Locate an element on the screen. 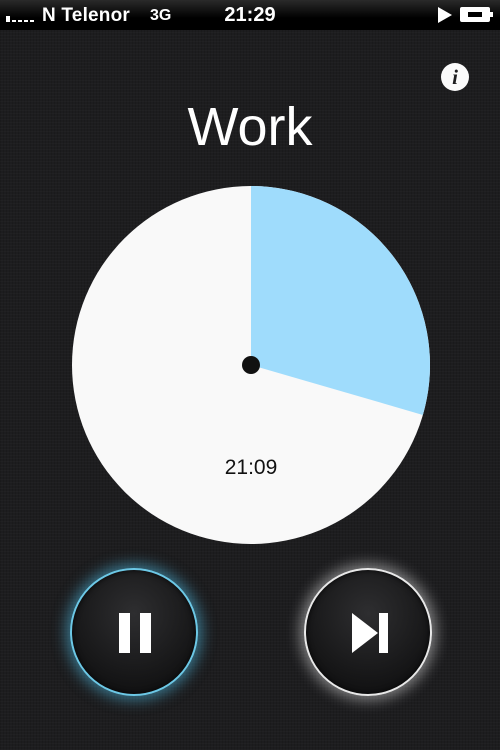  skip-forward-button is located at coordinates (368, 632).